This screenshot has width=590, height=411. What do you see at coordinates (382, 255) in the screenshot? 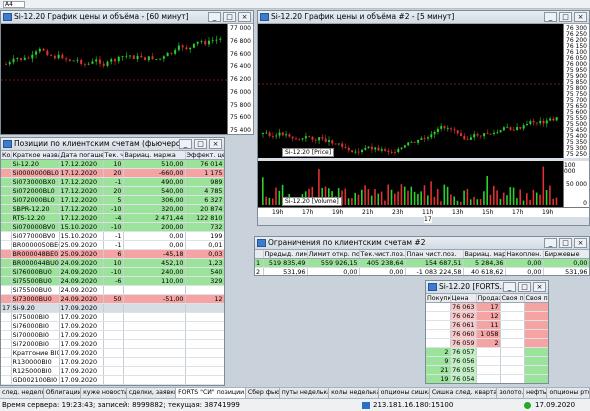
I see `col-header: Тек.чист.поз.` at bounding box center [382, 255].